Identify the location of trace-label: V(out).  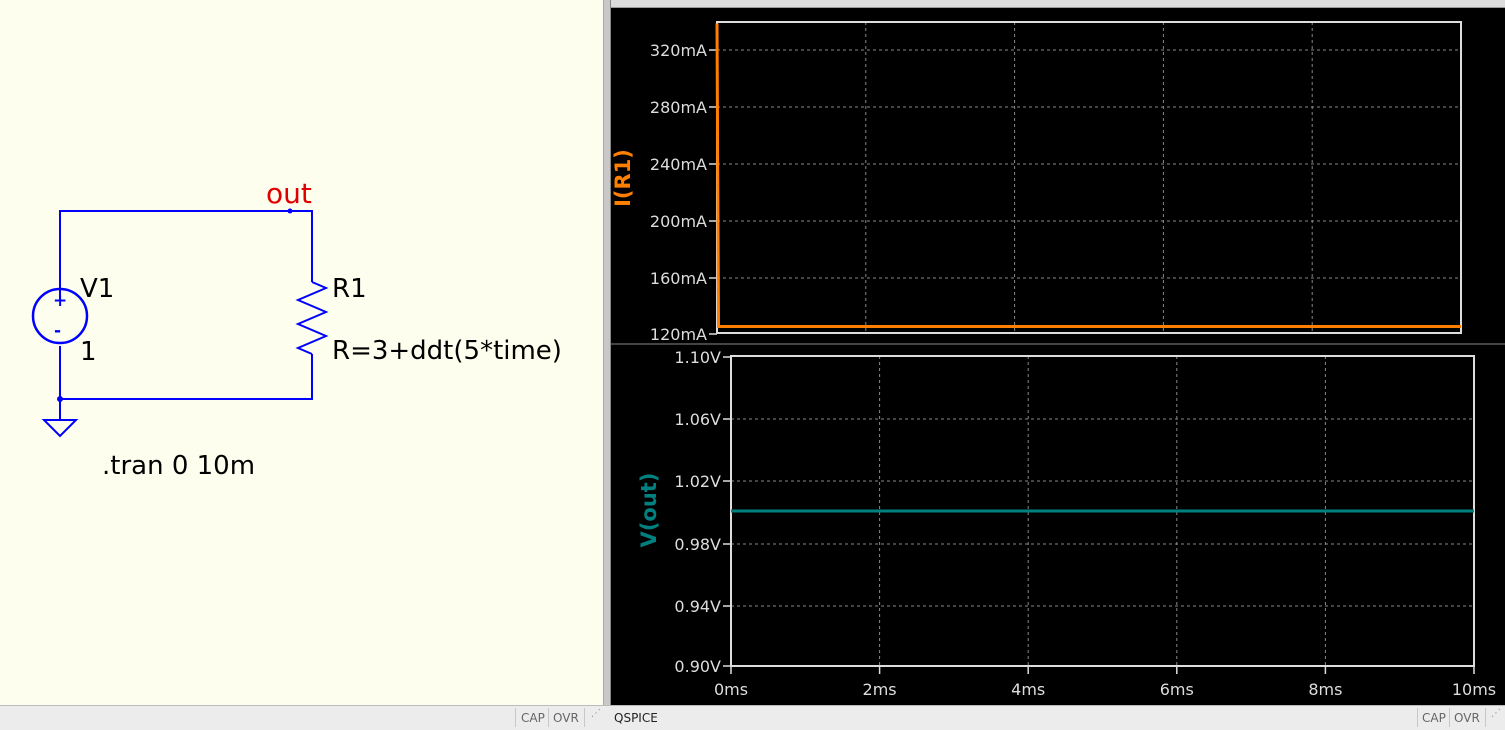
(649, 510).